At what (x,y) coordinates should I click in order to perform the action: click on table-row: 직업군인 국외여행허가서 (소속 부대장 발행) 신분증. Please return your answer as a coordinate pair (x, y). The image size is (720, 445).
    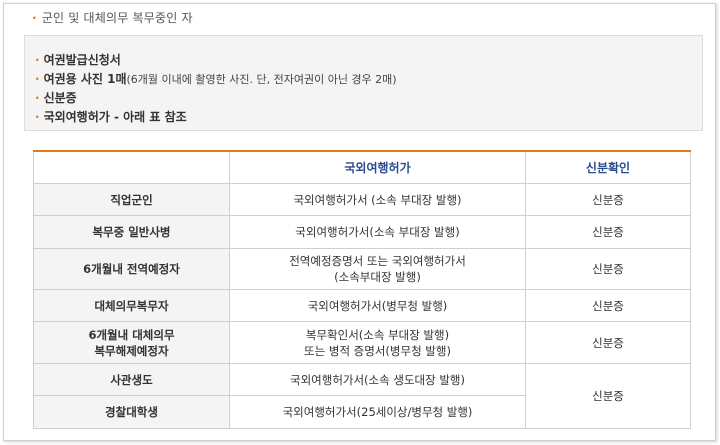
    Looking at the image, I should click on (362, 199).